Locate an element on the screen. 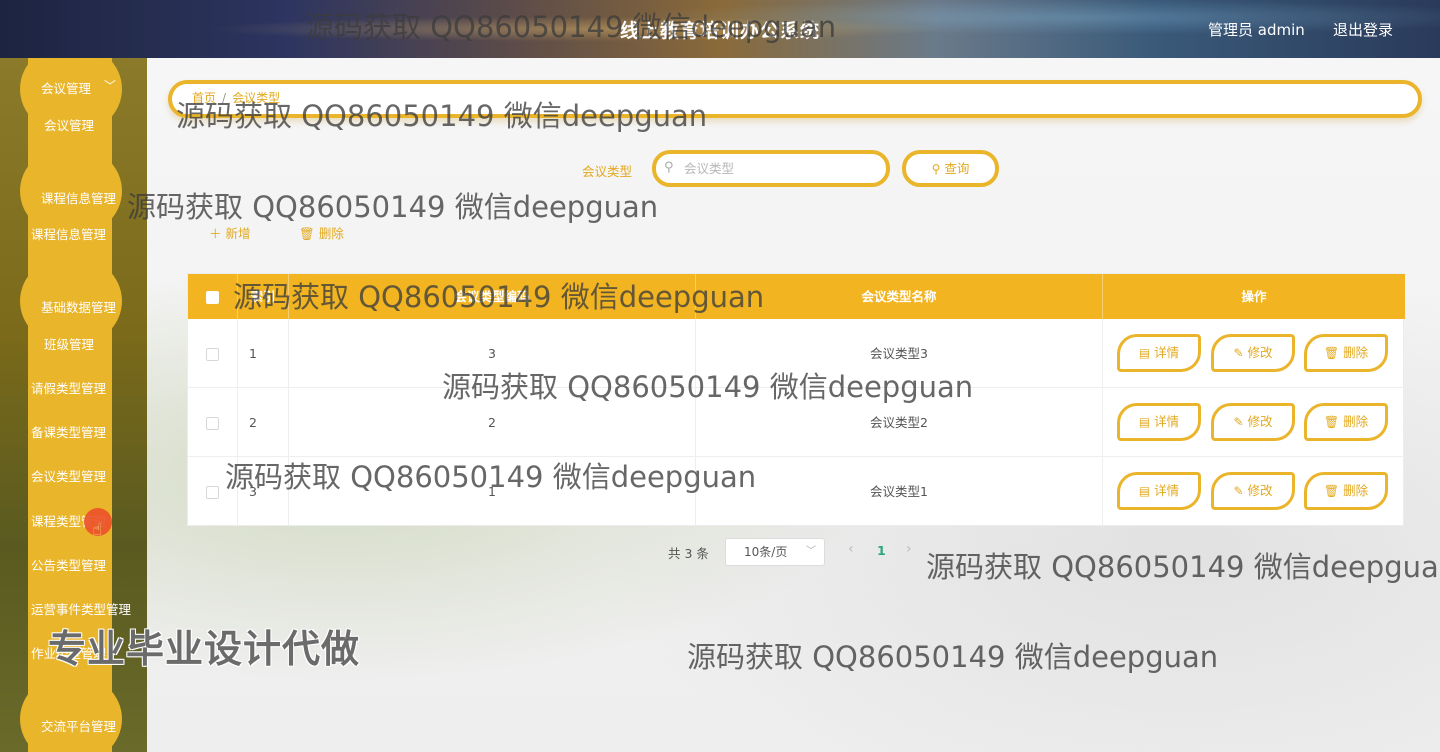 The height and width of the screenshot is (752, 1440). col-header-actions: 操作 is located at coordinates (1254, 296).